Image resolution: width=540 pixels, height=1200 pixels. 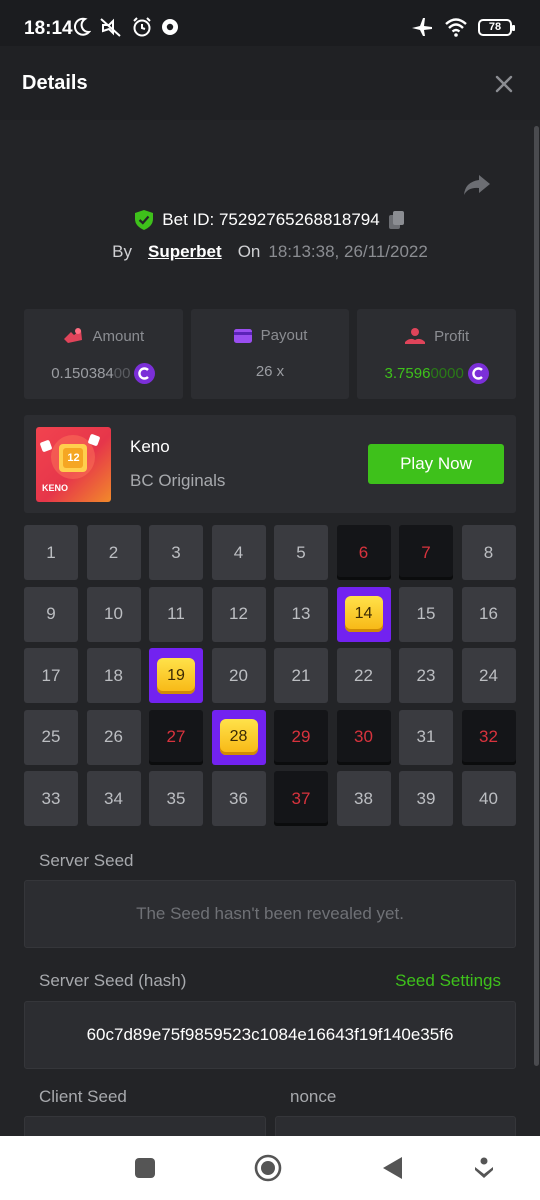 What do you see at coordinates (51, 736) in the screenshot?
I see `keno-cell-number: 25` at bounding box center [51, 736].